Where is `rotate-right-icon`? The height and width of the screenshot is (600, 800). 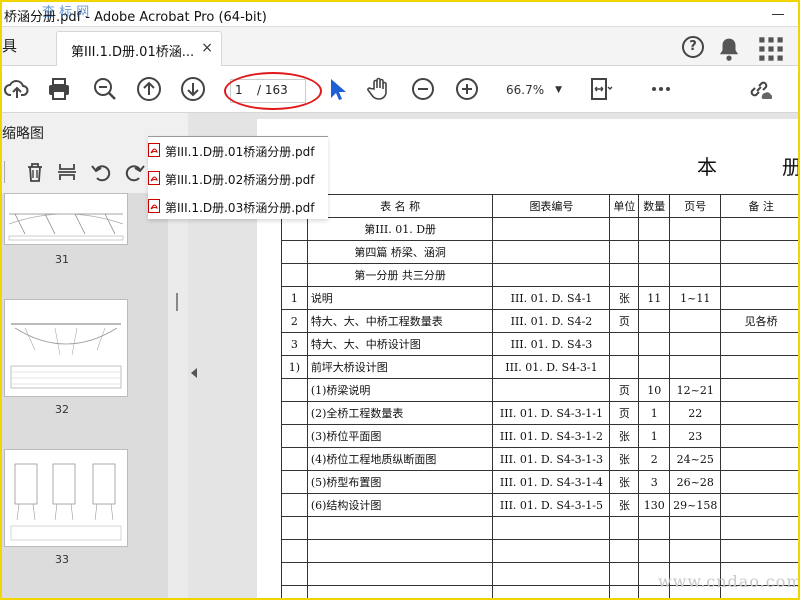
rotate-right-icon is located at coordinates (135, 172).